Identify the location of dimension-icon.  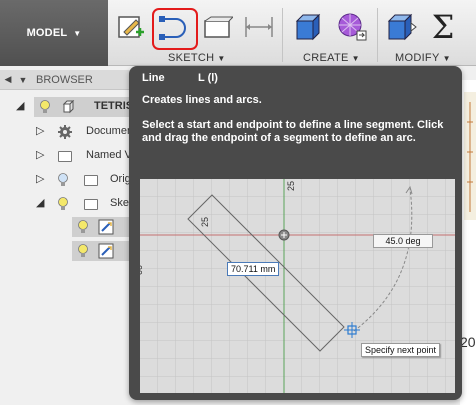
(259, 27).